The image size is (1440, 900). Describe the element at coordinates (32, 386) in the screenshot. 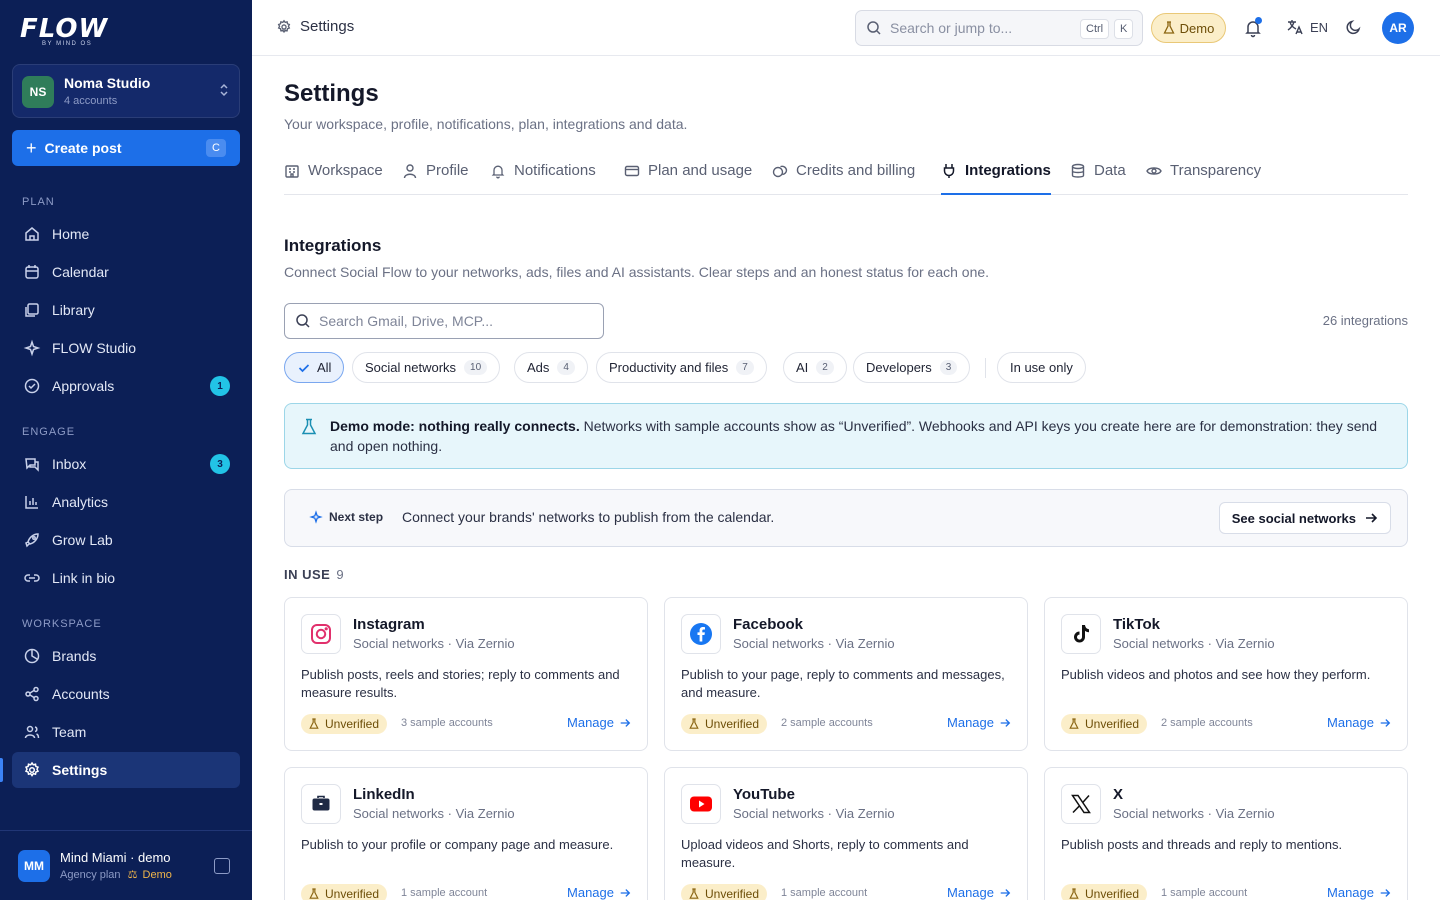

I see `check-circle-icon` at that location.